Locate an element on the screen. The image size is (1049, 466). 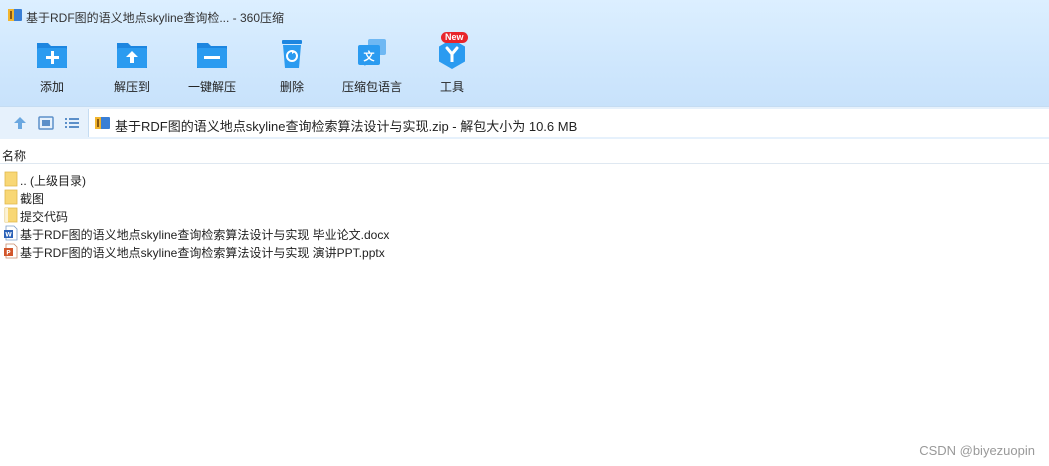
file-name: 截图 is located at coordinates (32, 199).